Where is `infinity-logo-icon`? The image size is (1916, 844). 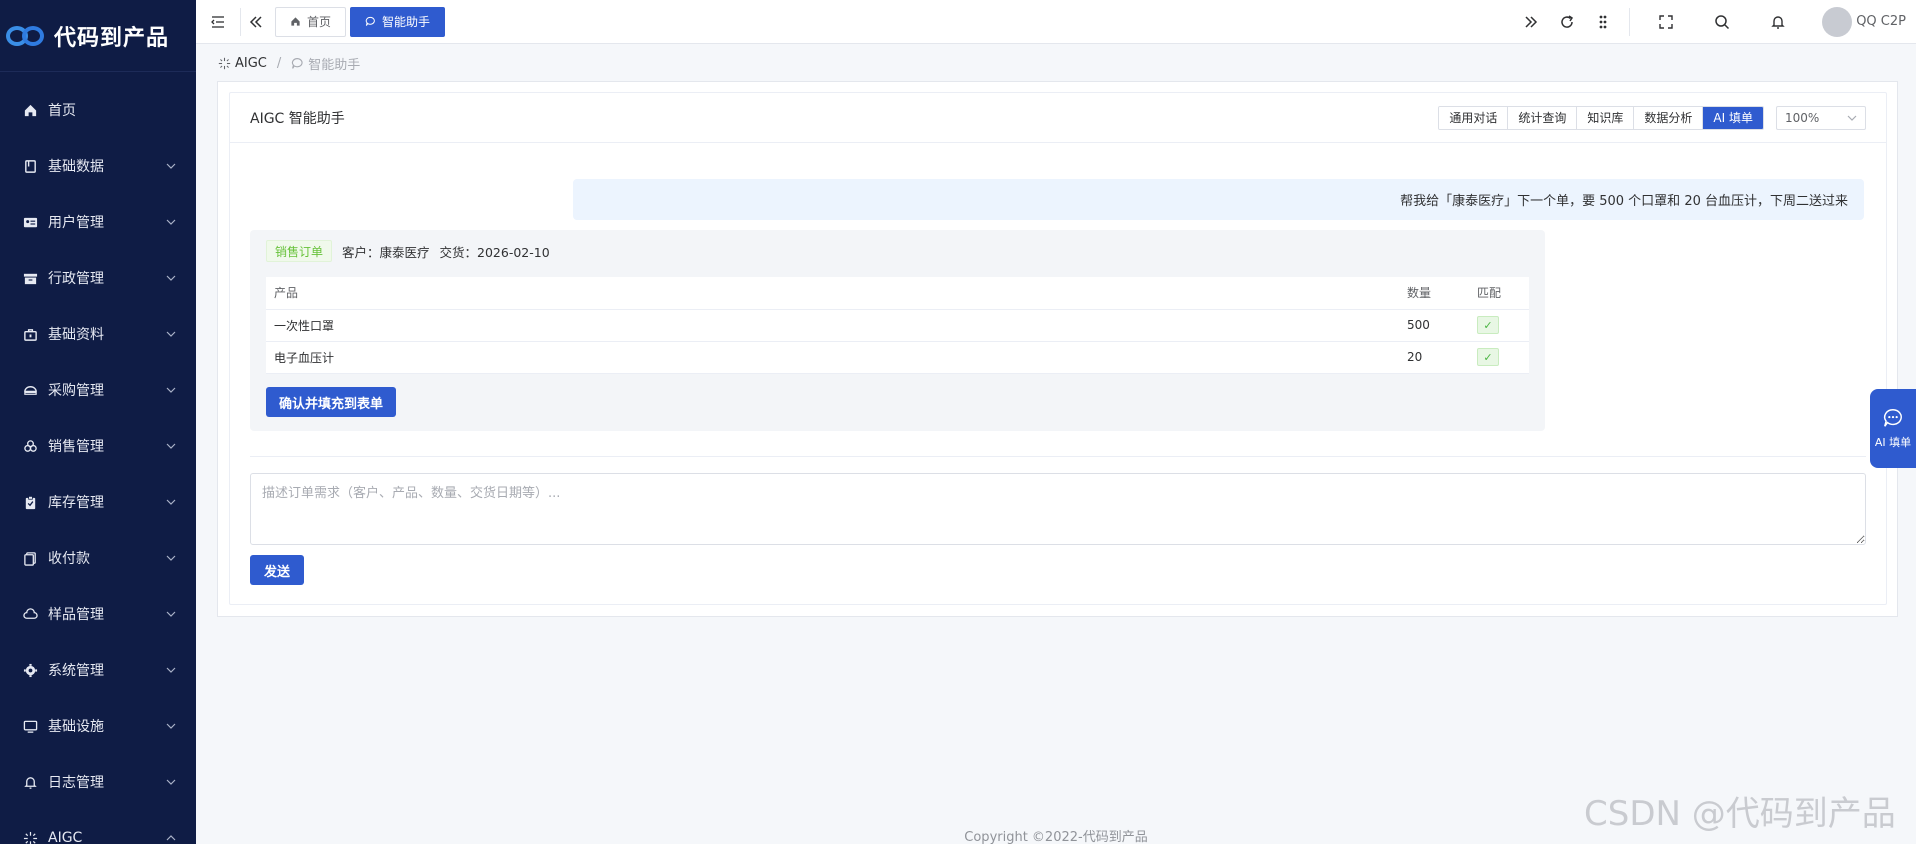
infinity-logo-icon is located at coordinates (26, 36).